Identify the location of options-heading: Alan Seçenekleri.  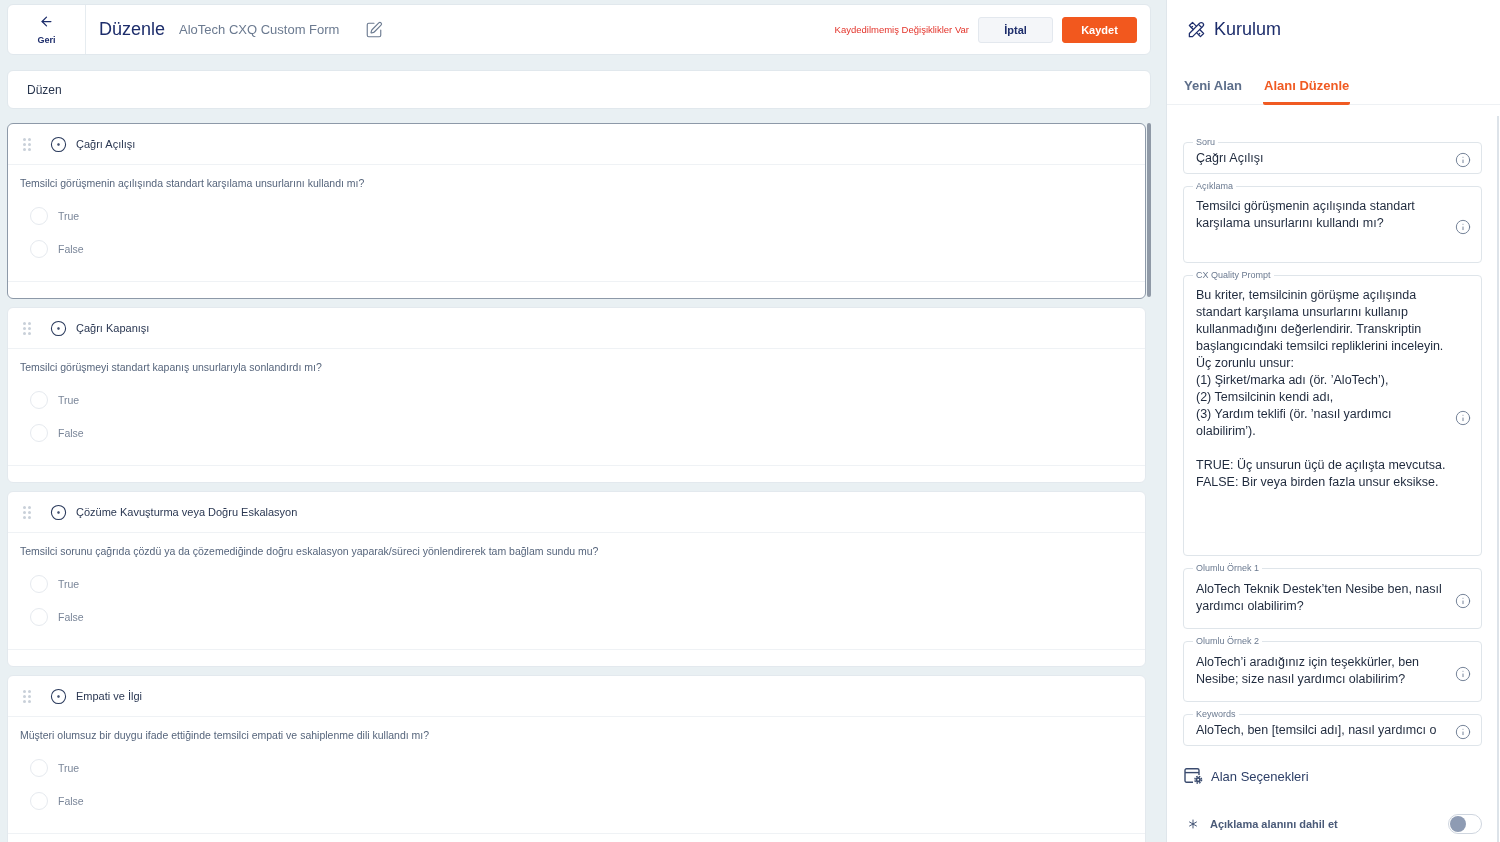
(1260, 776).